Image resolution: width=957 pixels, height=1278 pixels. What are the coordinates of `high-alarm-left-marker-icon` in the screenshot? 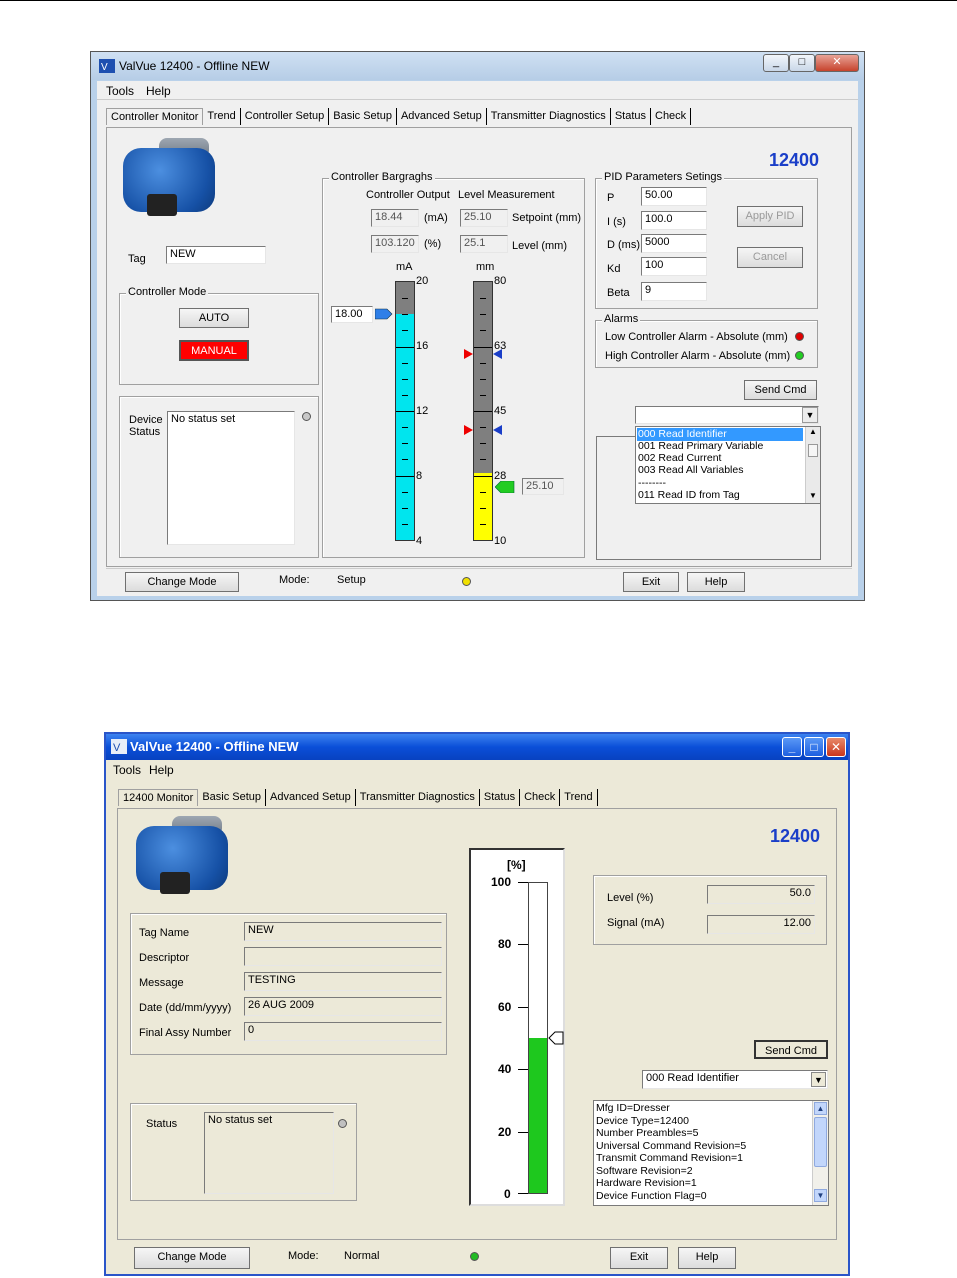 It's located at (468, 354).